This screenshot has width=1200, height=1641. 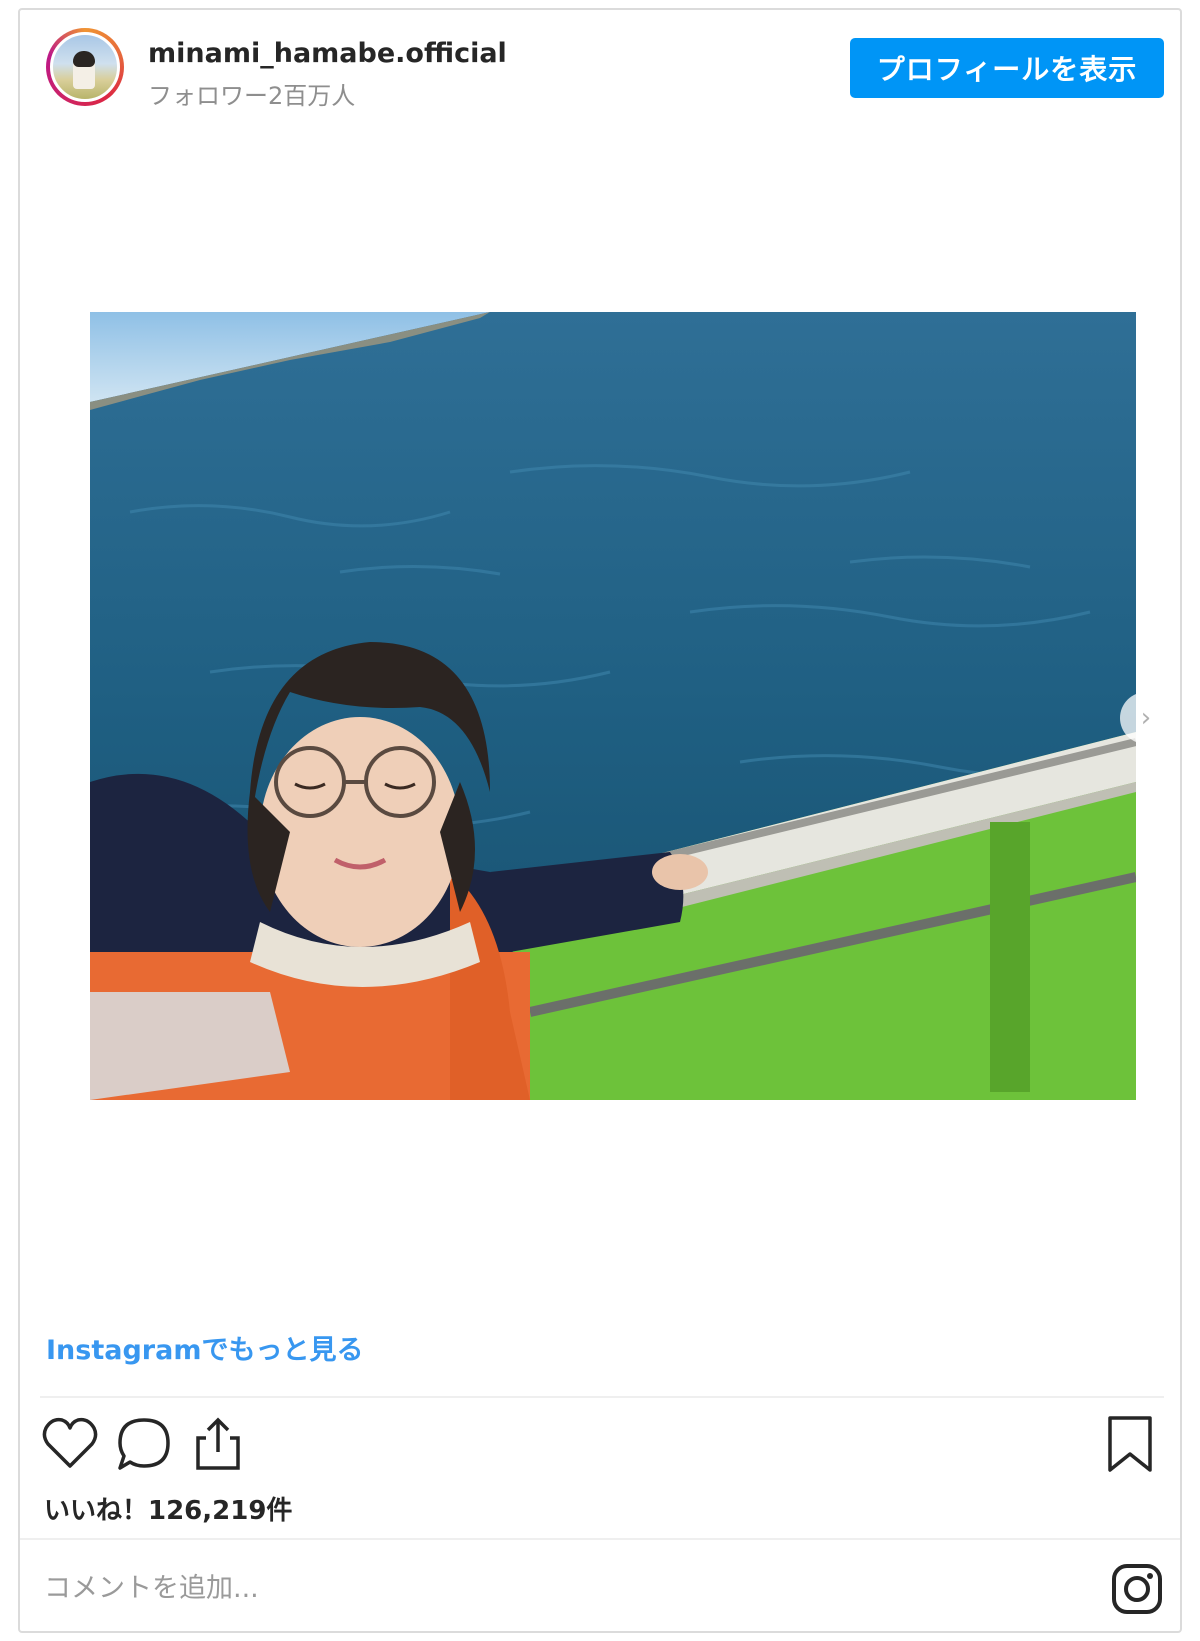 I want to click on chevron-right-icon: ›, so click(x=1146, y=718).